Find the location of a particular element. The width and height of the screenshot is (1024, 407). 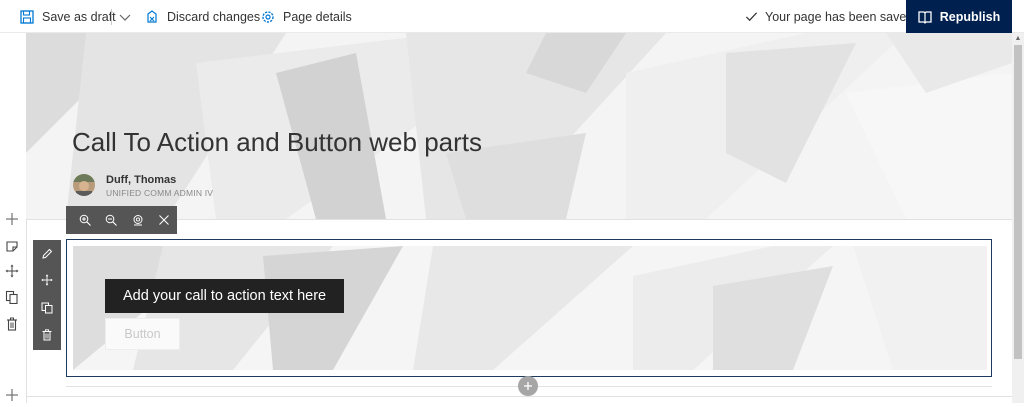

discard-icon is located at coordinates (152, 16).